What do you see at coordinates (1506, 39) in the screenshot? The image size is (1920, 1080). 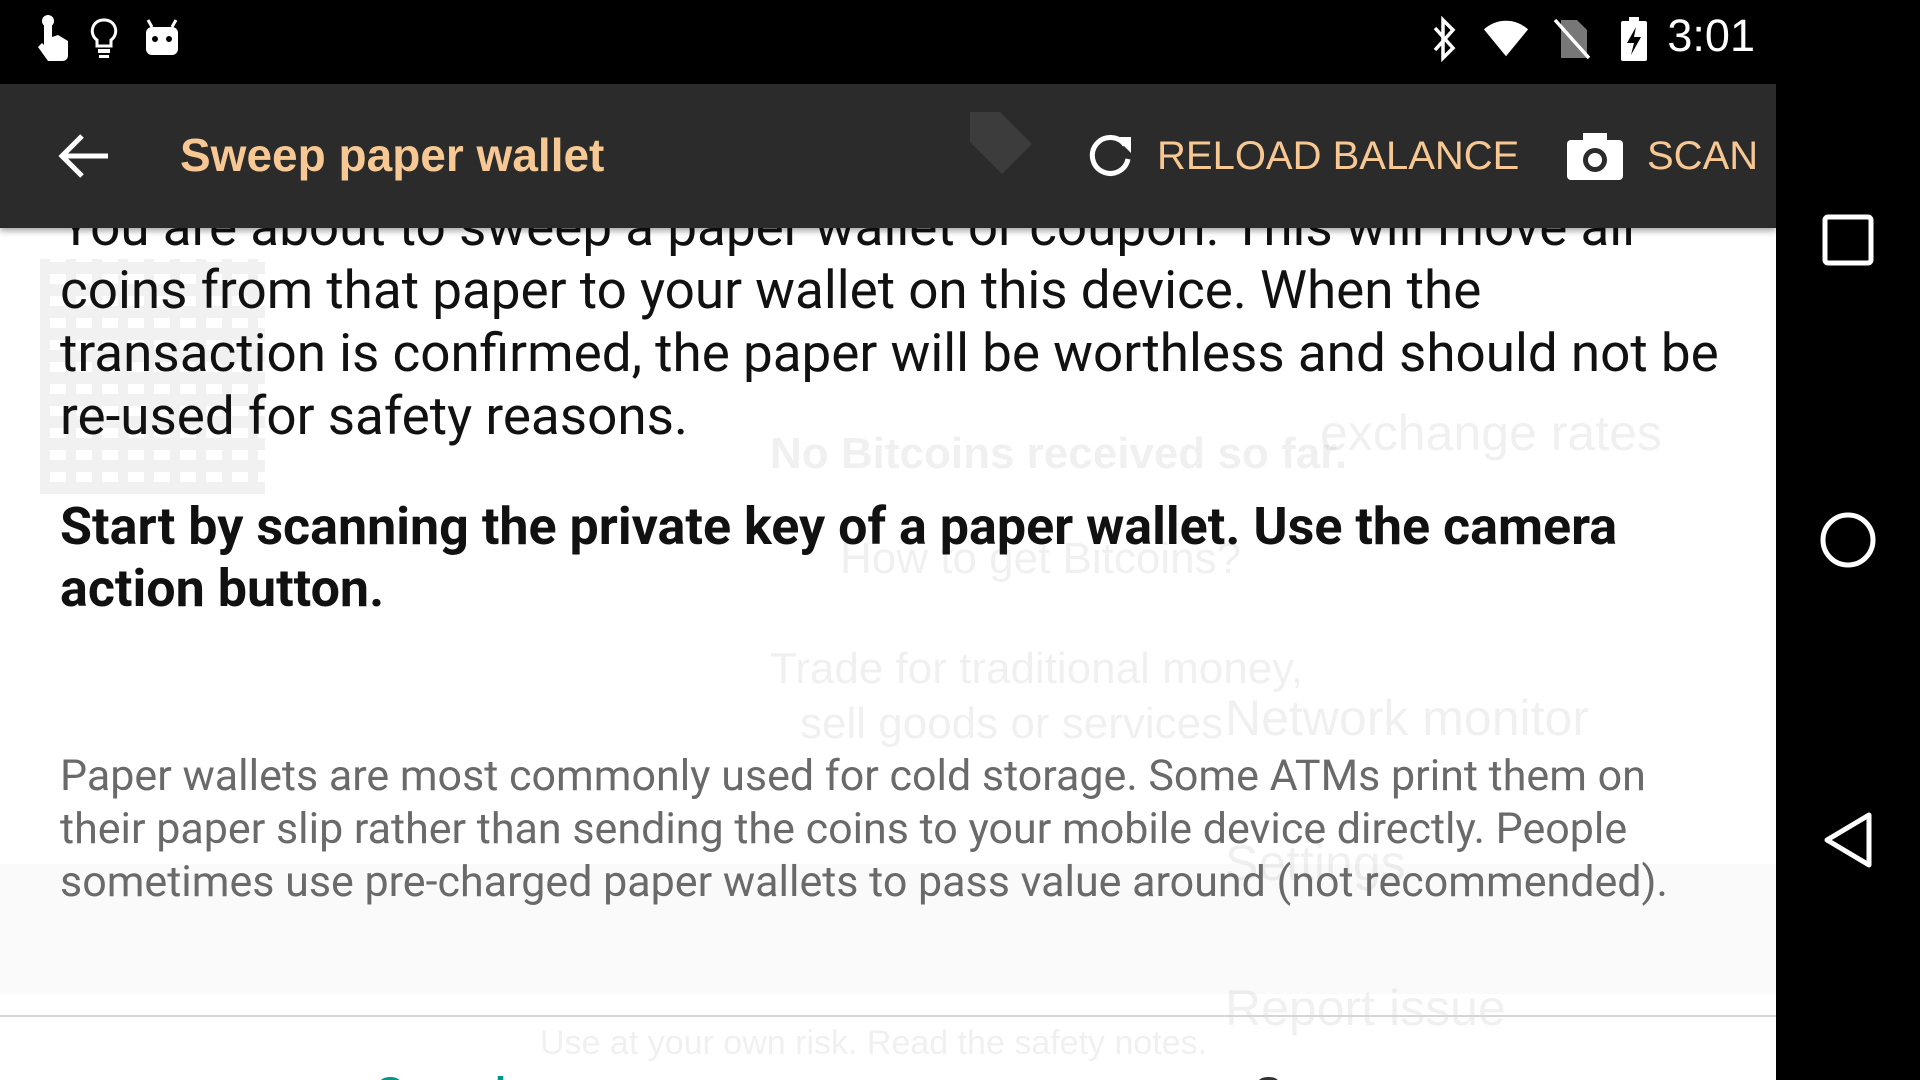 I see `wifi-icon` at bounding box center [1506, 39].